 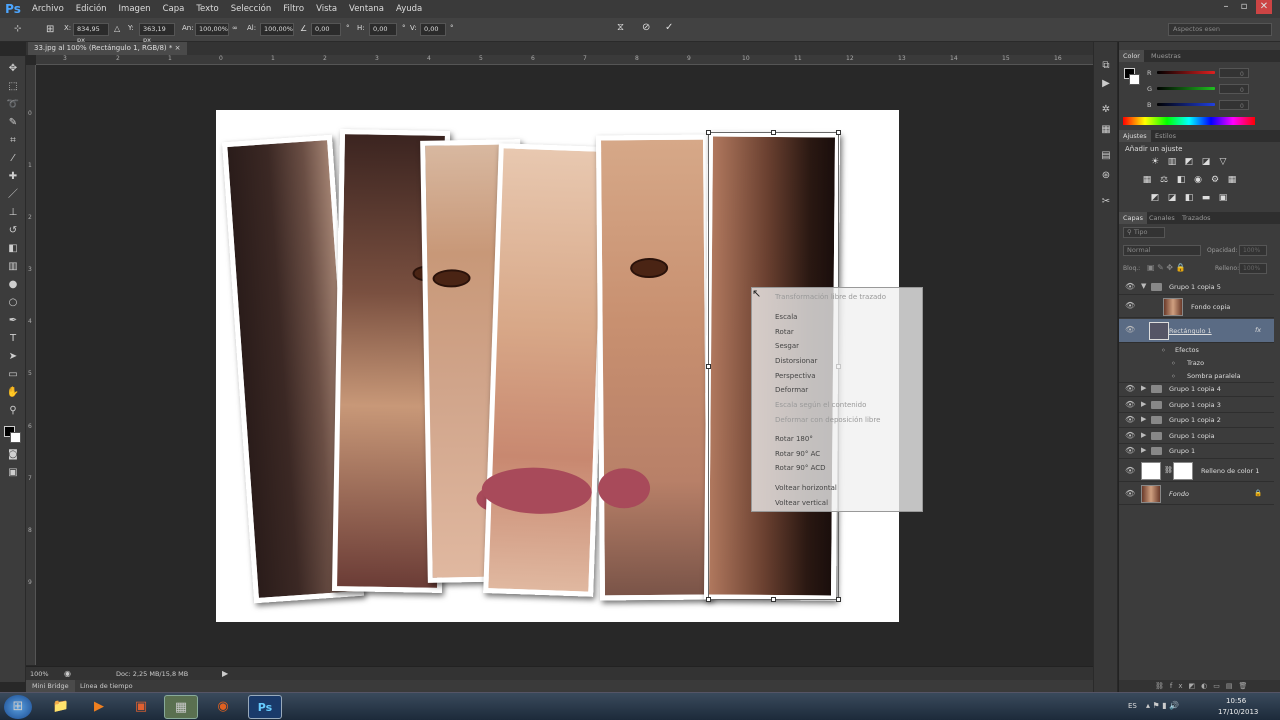 I want to click on start-button-icon: ⊞, so click(x=18, y=707).